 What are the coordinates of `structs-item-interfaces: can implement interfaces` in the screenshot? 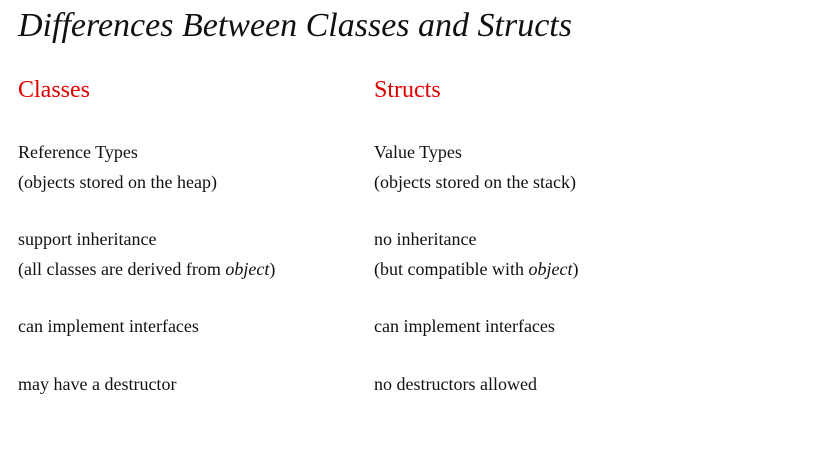 It's located at (464, 326).